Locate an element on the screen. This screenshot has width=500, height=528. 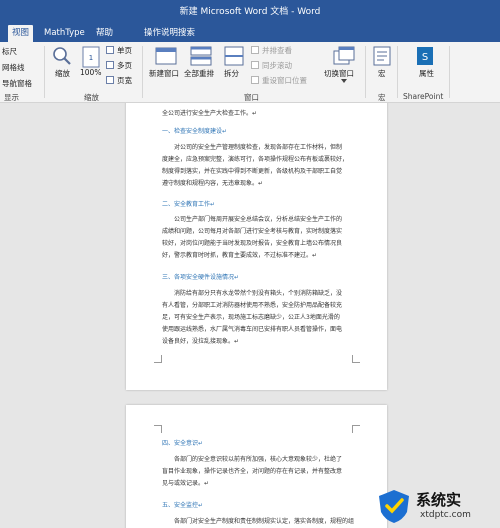
tab-view: 视图 is located at coordinates (21, 33).